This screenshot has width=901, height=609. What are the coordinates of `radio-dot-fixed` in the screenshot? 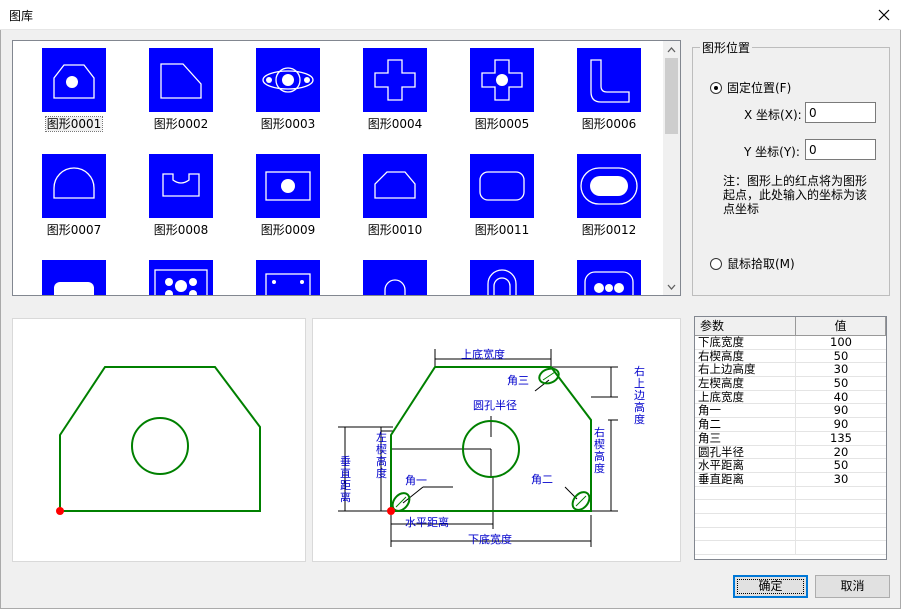 It's located at (716, 87).